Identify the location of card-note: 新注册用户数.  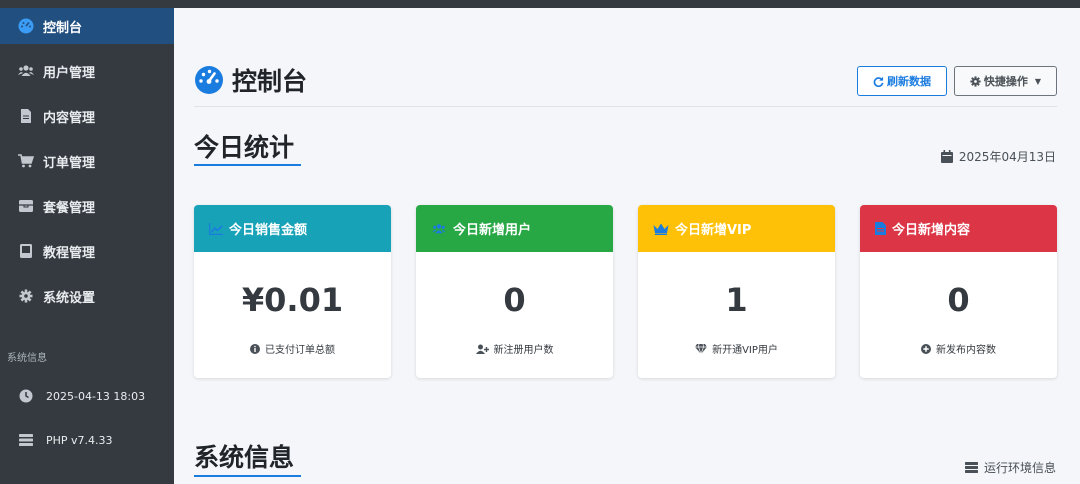
(514, 348).